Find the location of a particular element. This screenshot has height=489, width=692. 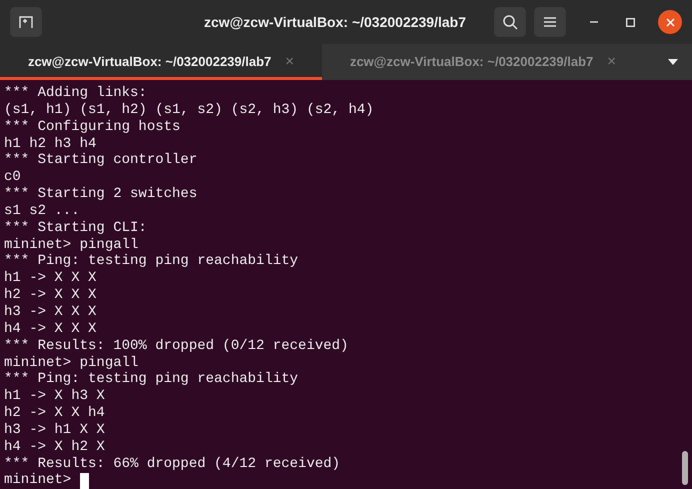

terminal-line: h4 -> X h2 X is located at coordinates (54, 447).